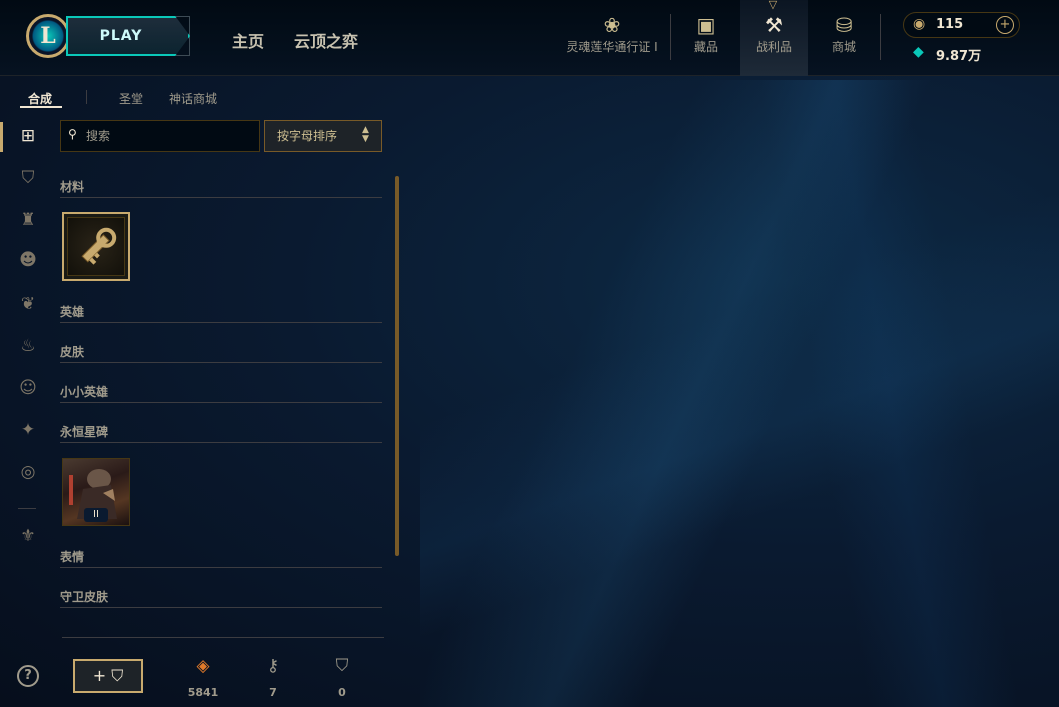 This screenshot has height=707, width=1059. What do you see at coordinates (273, 666) in the screenshot?
I see `key-fragment-icon: ⚷` at bounding box center [273, 666].